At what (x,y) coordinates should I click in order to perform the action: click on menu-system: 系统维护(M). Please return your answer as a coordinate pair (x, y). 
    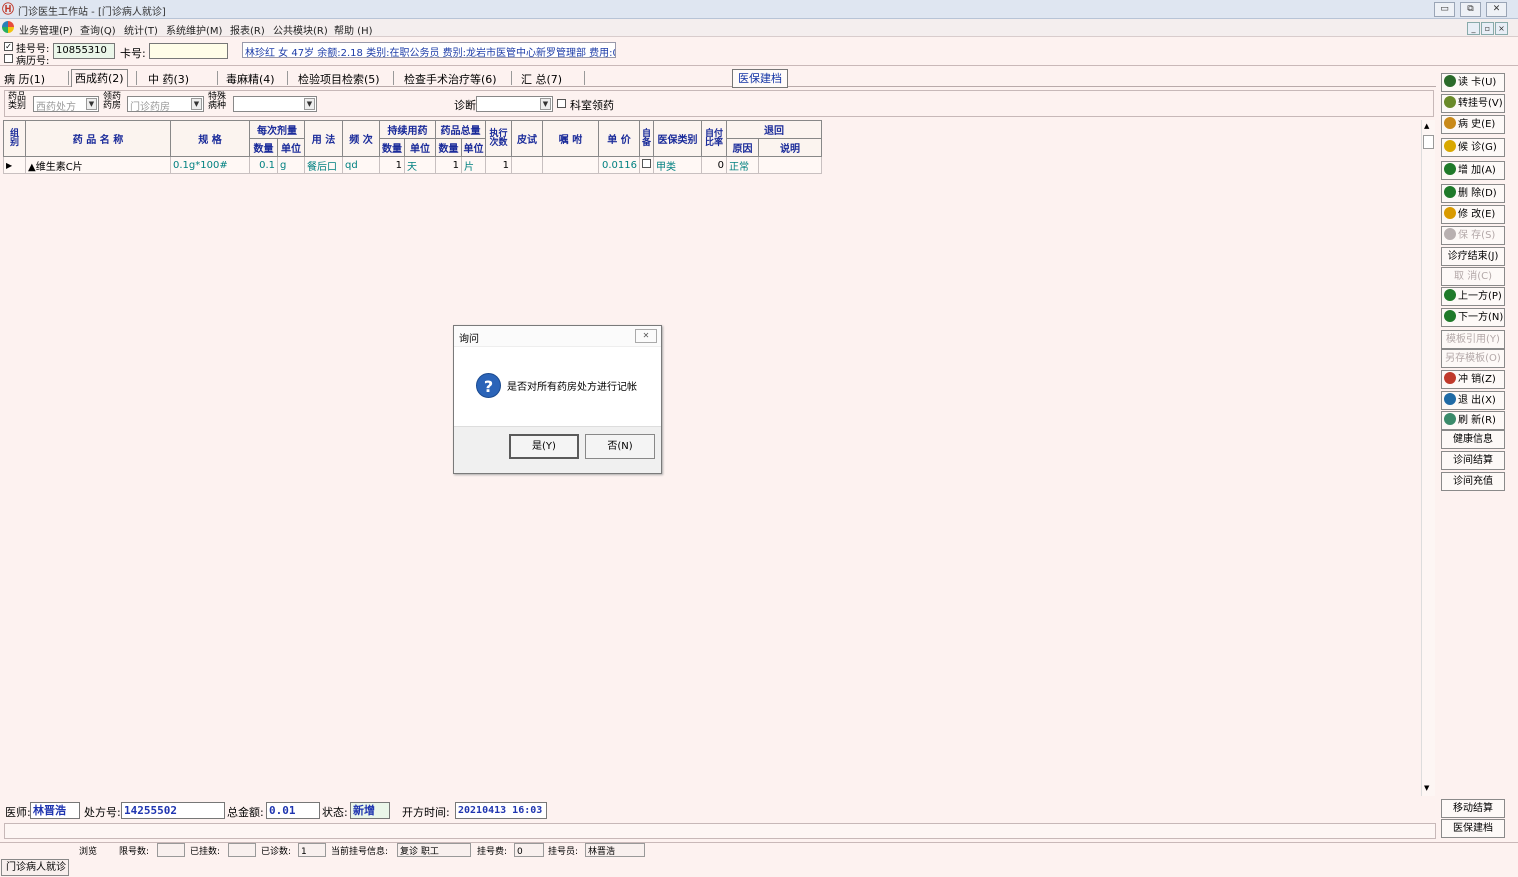
    Looking at the image, I should click on (194, 29).